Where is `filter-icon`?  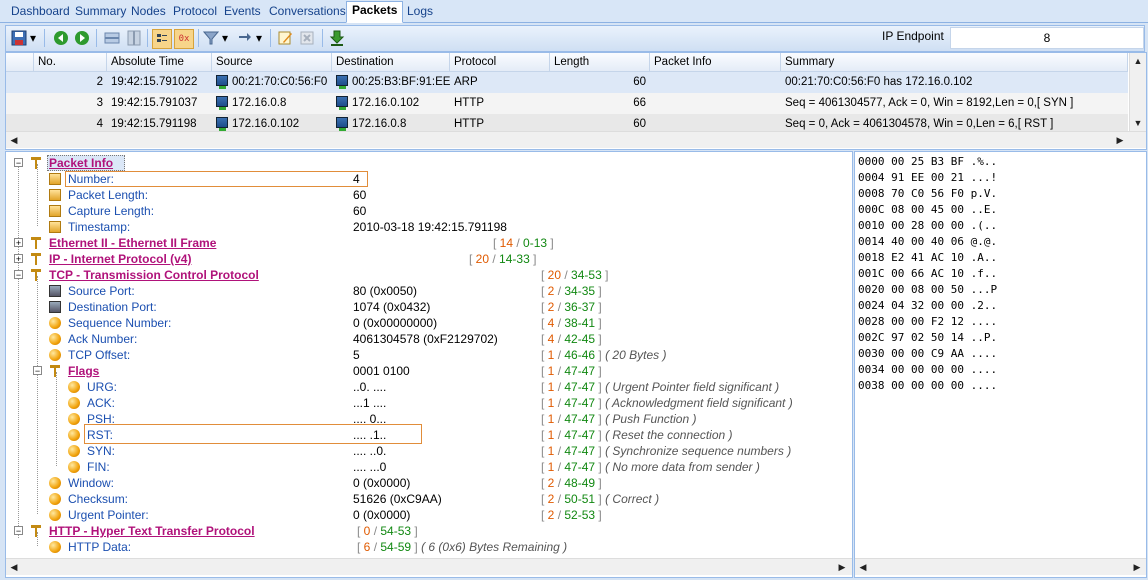 filter-icon is located at coordinates (211, 38).